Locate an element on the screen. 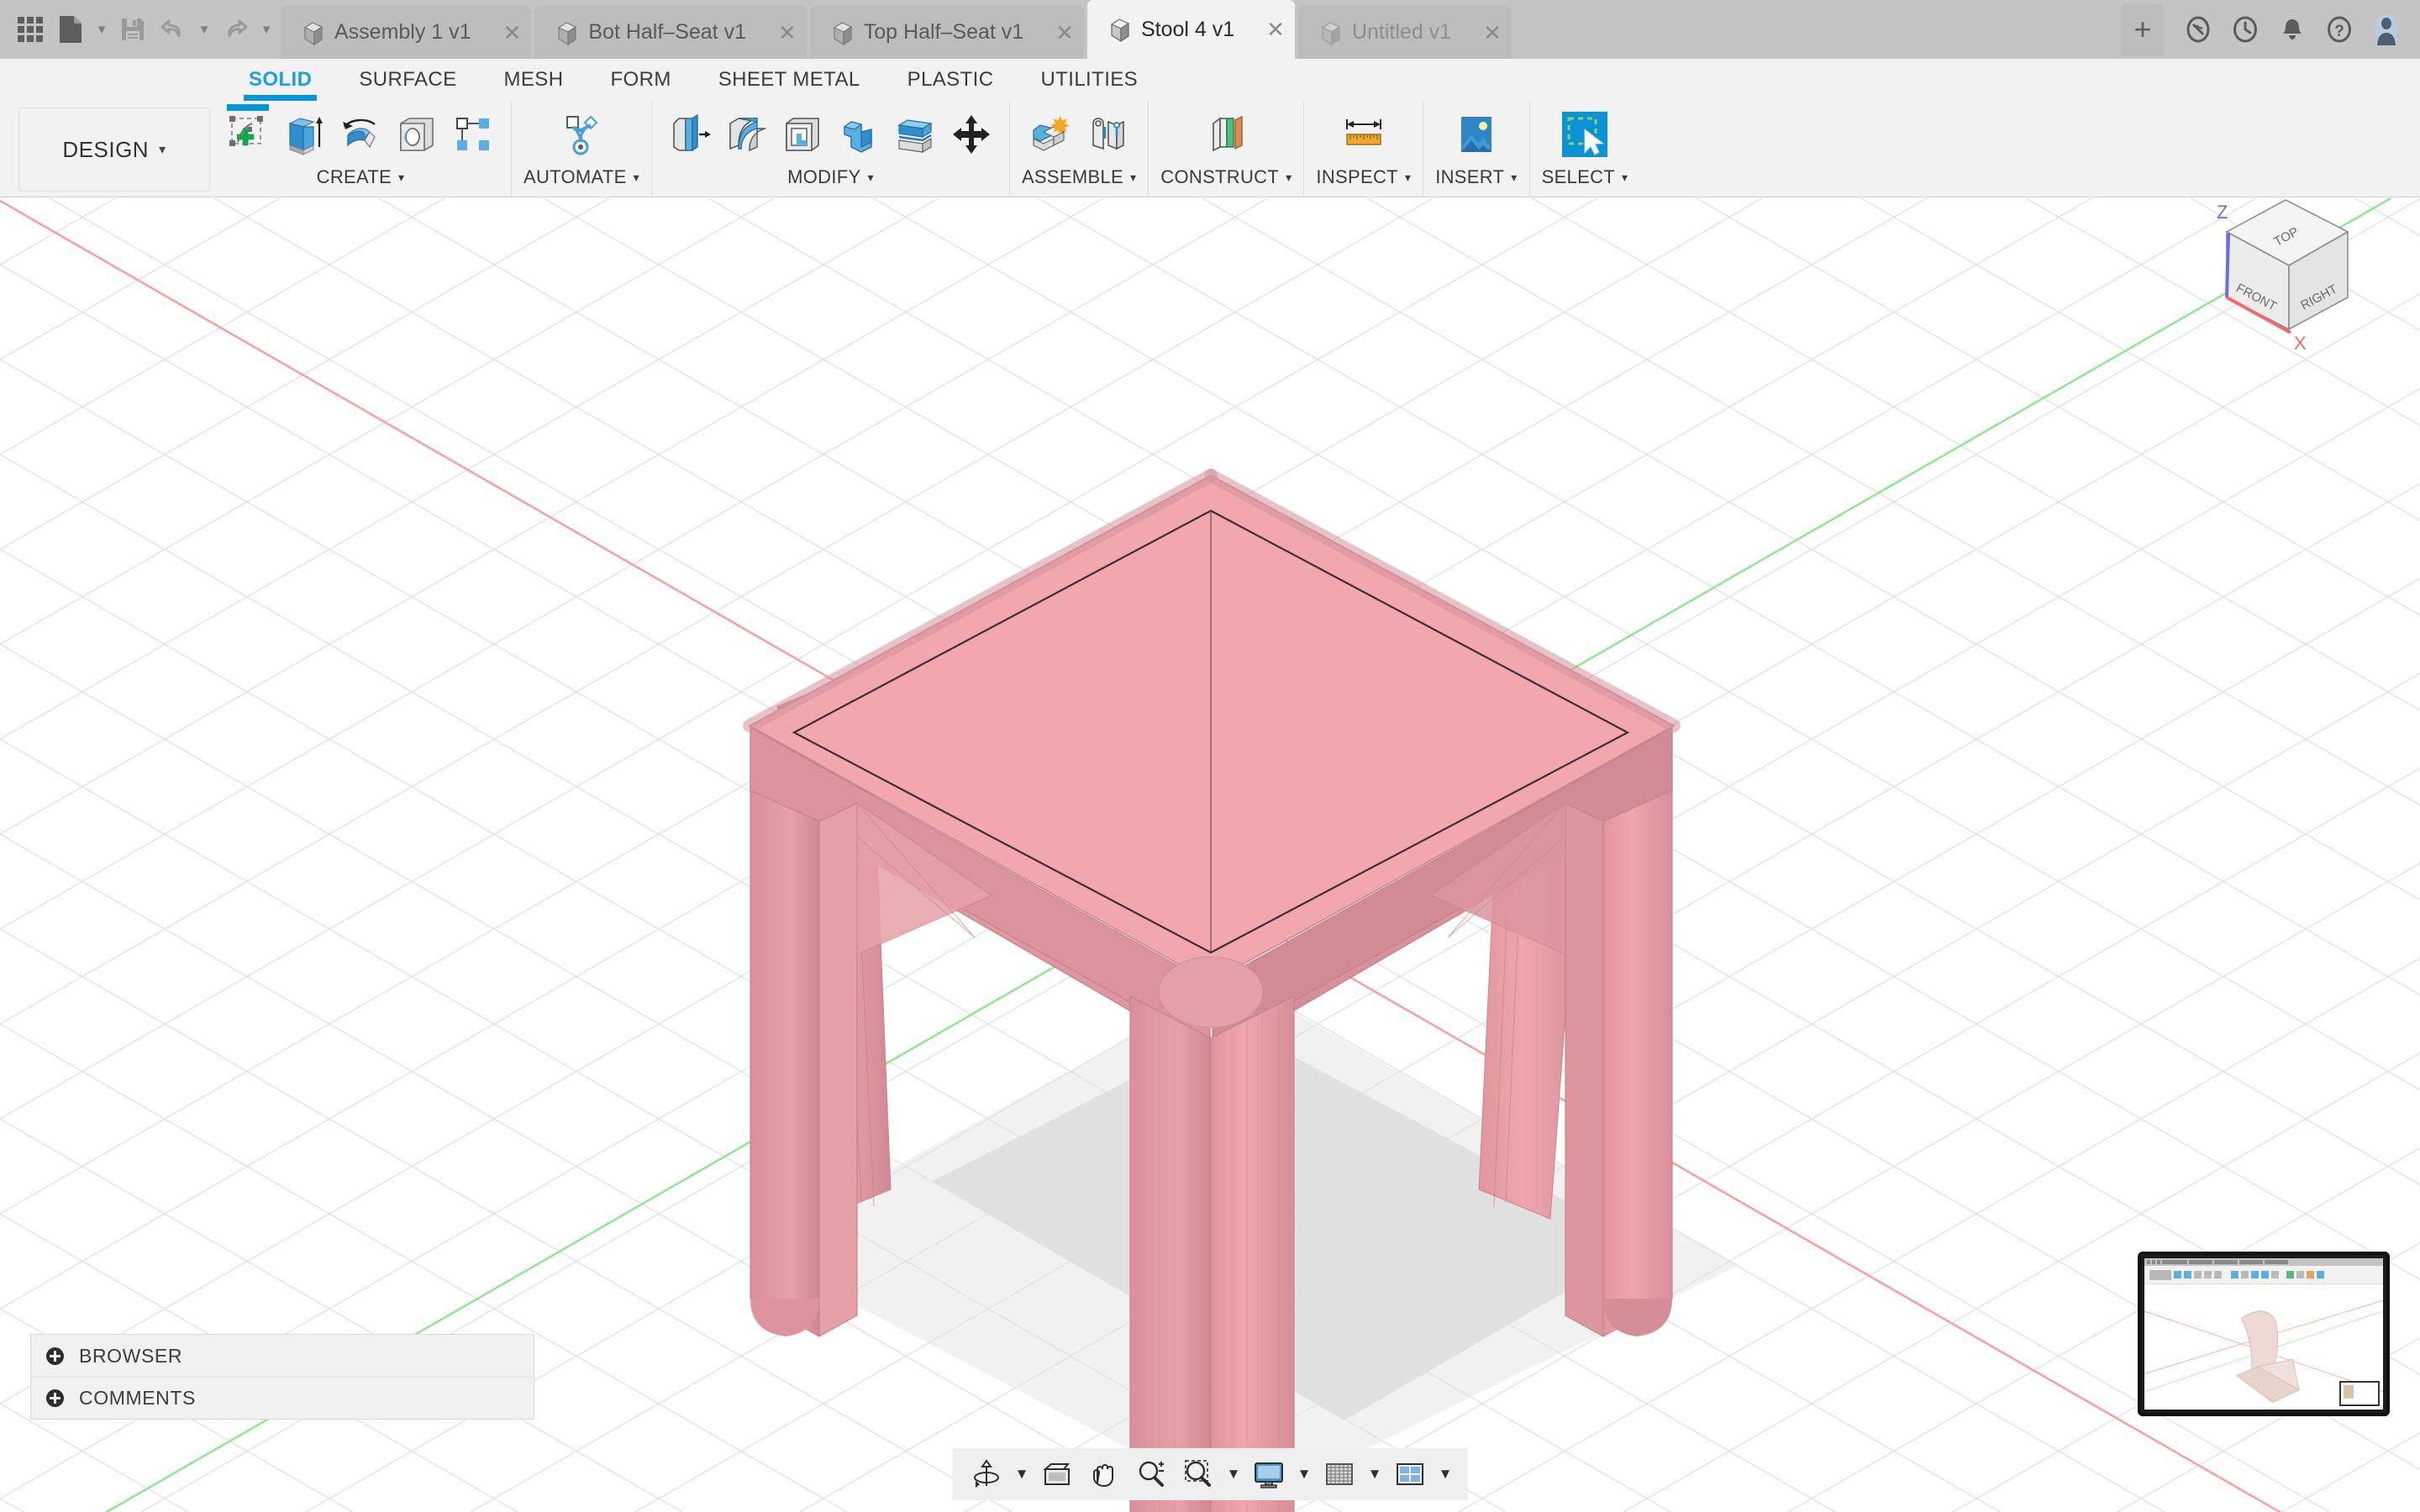 This screenshot has width=2420, height=1512. display-settings-icon is located at coordinates (1269, 1474).